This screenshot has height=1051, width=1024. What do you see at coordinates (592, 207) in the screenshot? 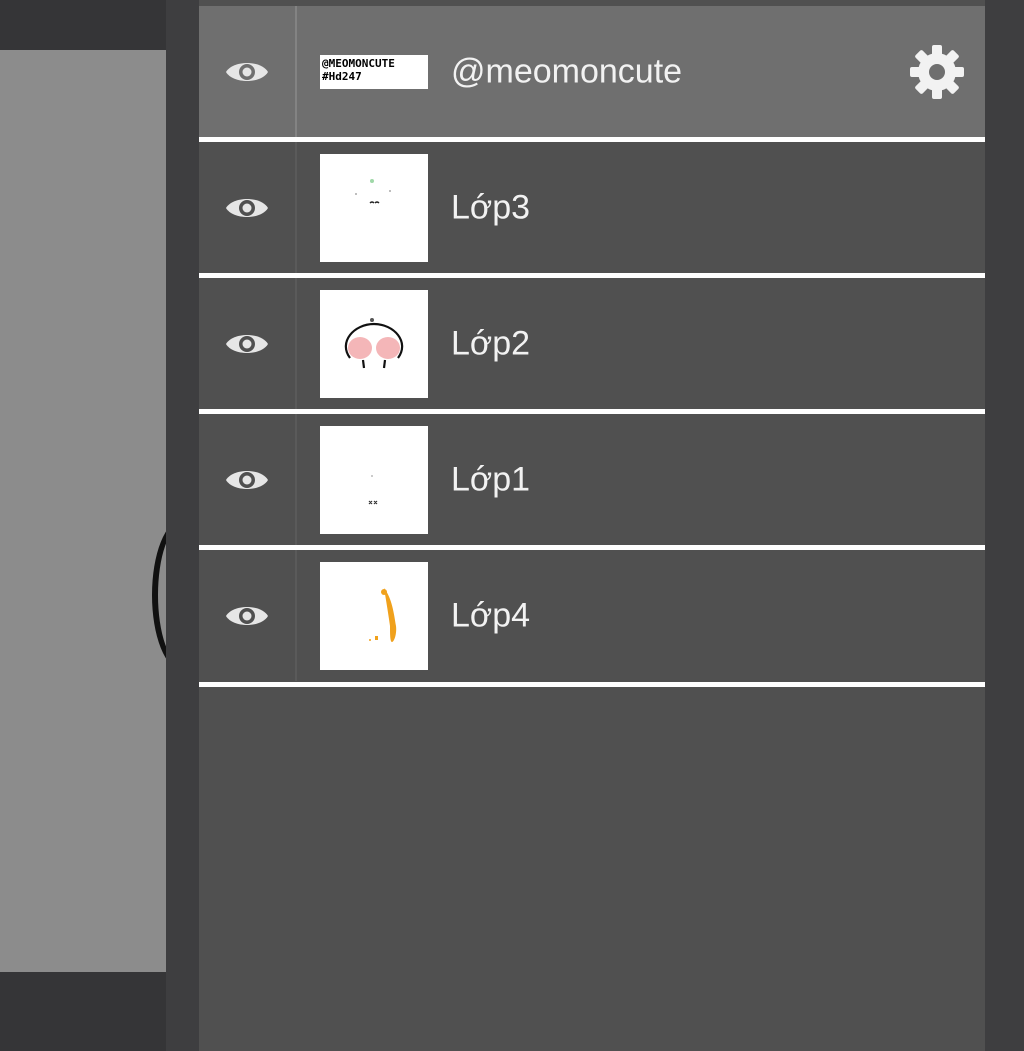
I see `layer-row-lop3: Lớp3` at bounding box center [592, 207].